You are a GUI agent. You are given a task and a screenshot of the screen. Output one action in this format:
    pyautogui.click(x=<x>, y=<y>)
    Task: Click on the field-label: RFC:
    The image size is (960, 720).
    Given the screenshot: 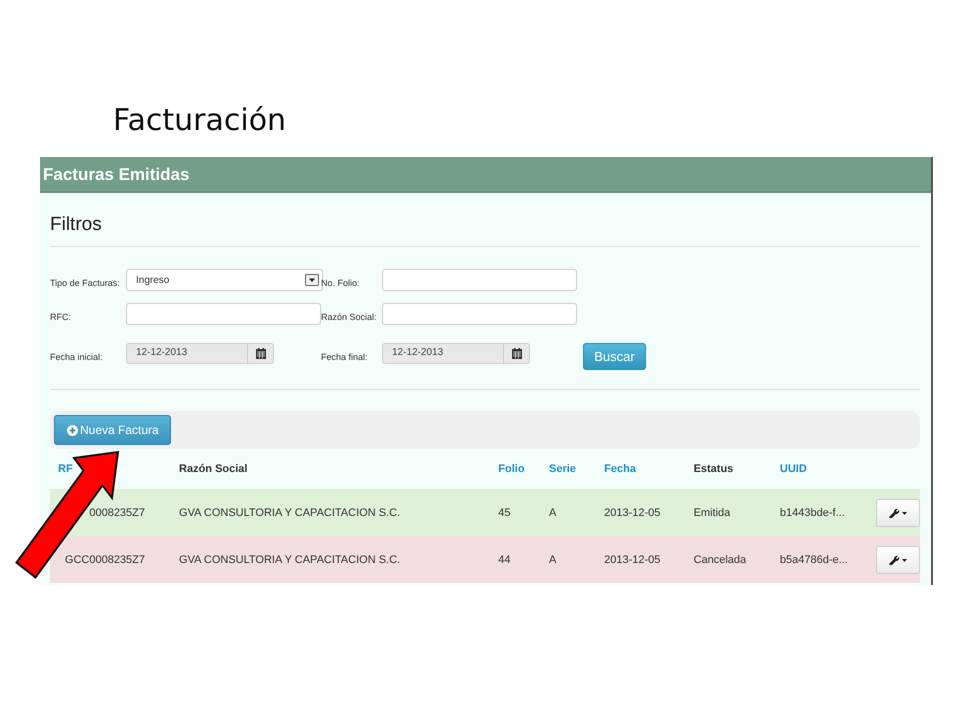 What is the action you would take?
    pyautogui.click(x=61, y=316)
    